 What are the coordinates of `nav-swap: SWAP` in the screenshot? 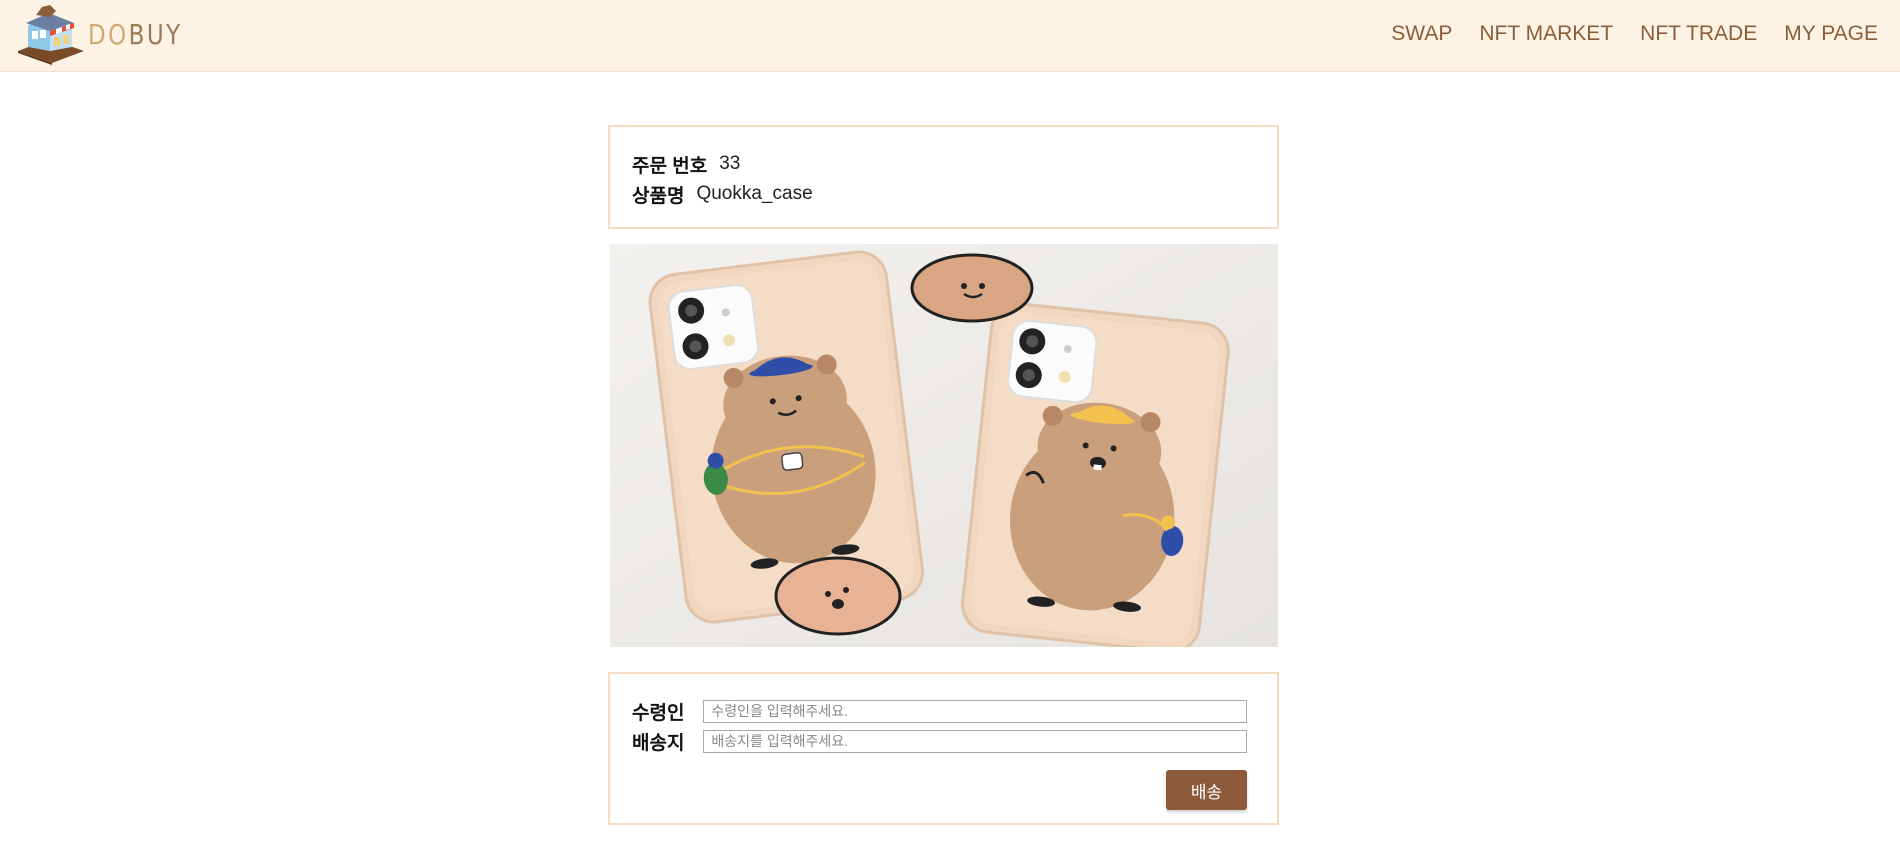 It's located at (1421, 34).